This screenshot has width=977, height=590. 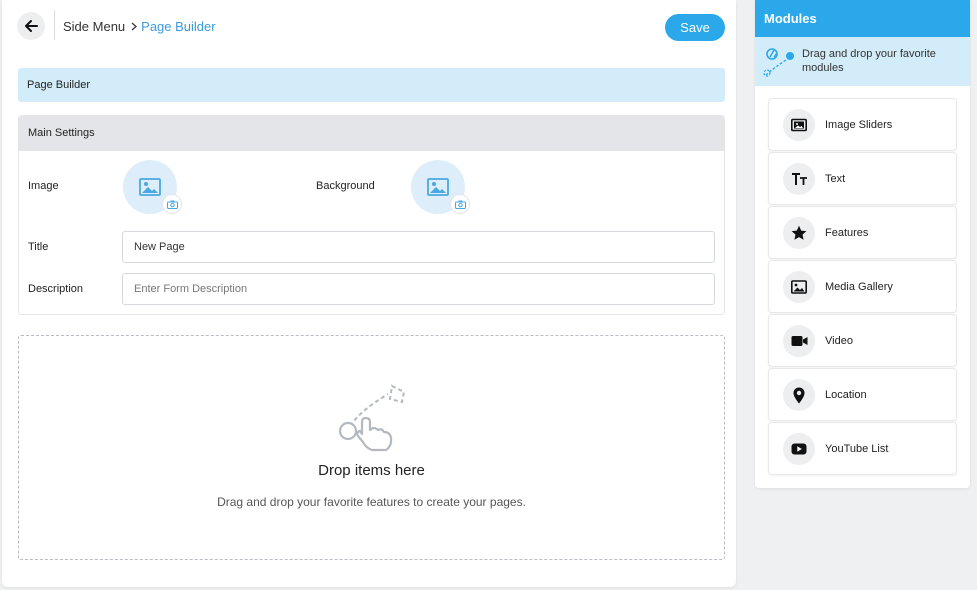 I want to click on back-button, so click(x=31, y=26).